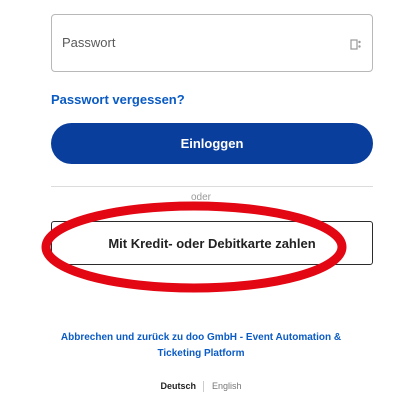 This screenshot has width=402, height=420. What do you see at coordinates (356, 44) in the screenshot?
I see `password-toggle-icon` at bounding box center [356, 44].